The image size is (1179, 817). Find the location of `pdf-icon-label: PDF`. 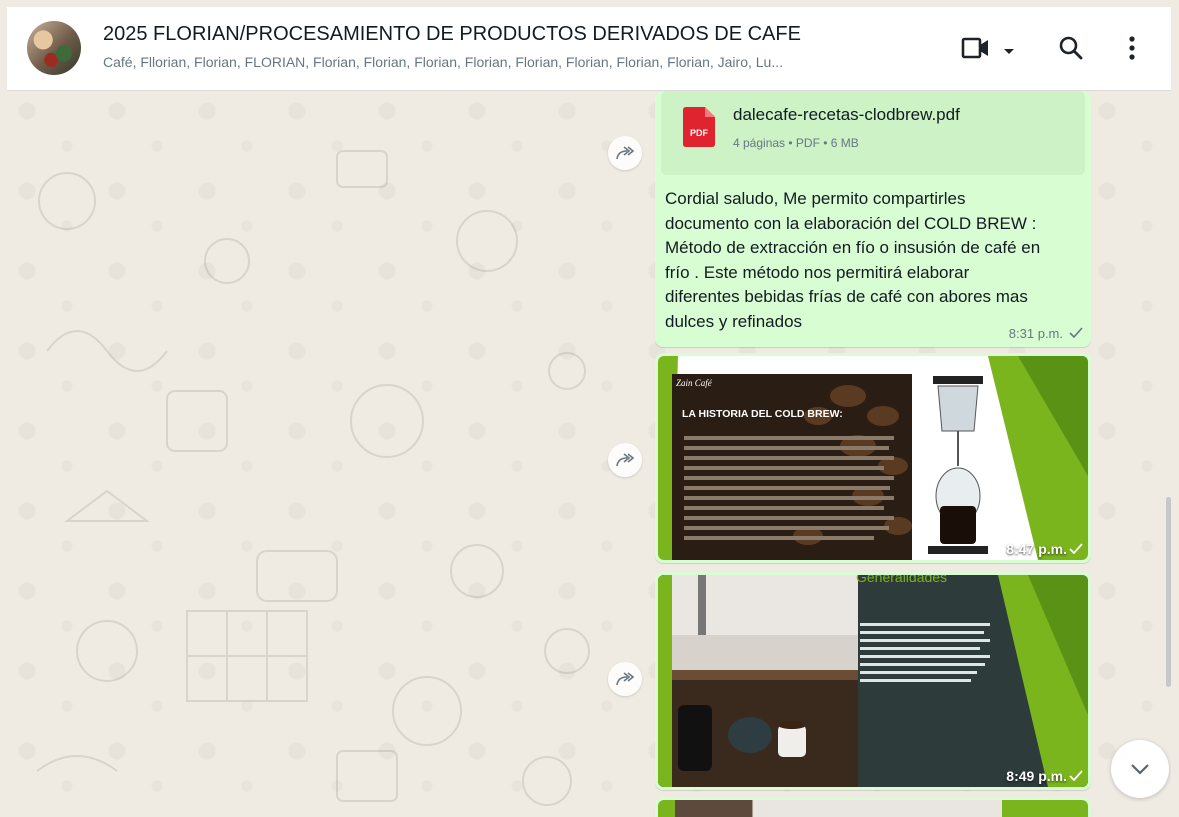

pdf-icon-label: PDF is located at coordinates (699, 133).